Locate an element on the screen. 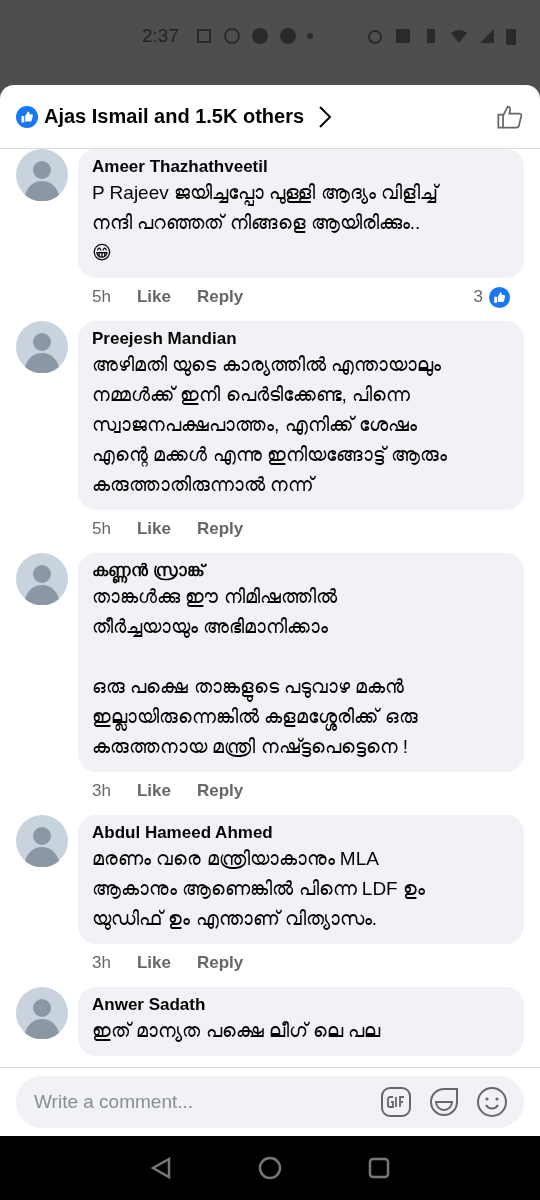 Image resolution: width=540 pixels, height=1200 pixels. comment-author: Abdul Hameed Ahmed is located at coordinates (301, 833).